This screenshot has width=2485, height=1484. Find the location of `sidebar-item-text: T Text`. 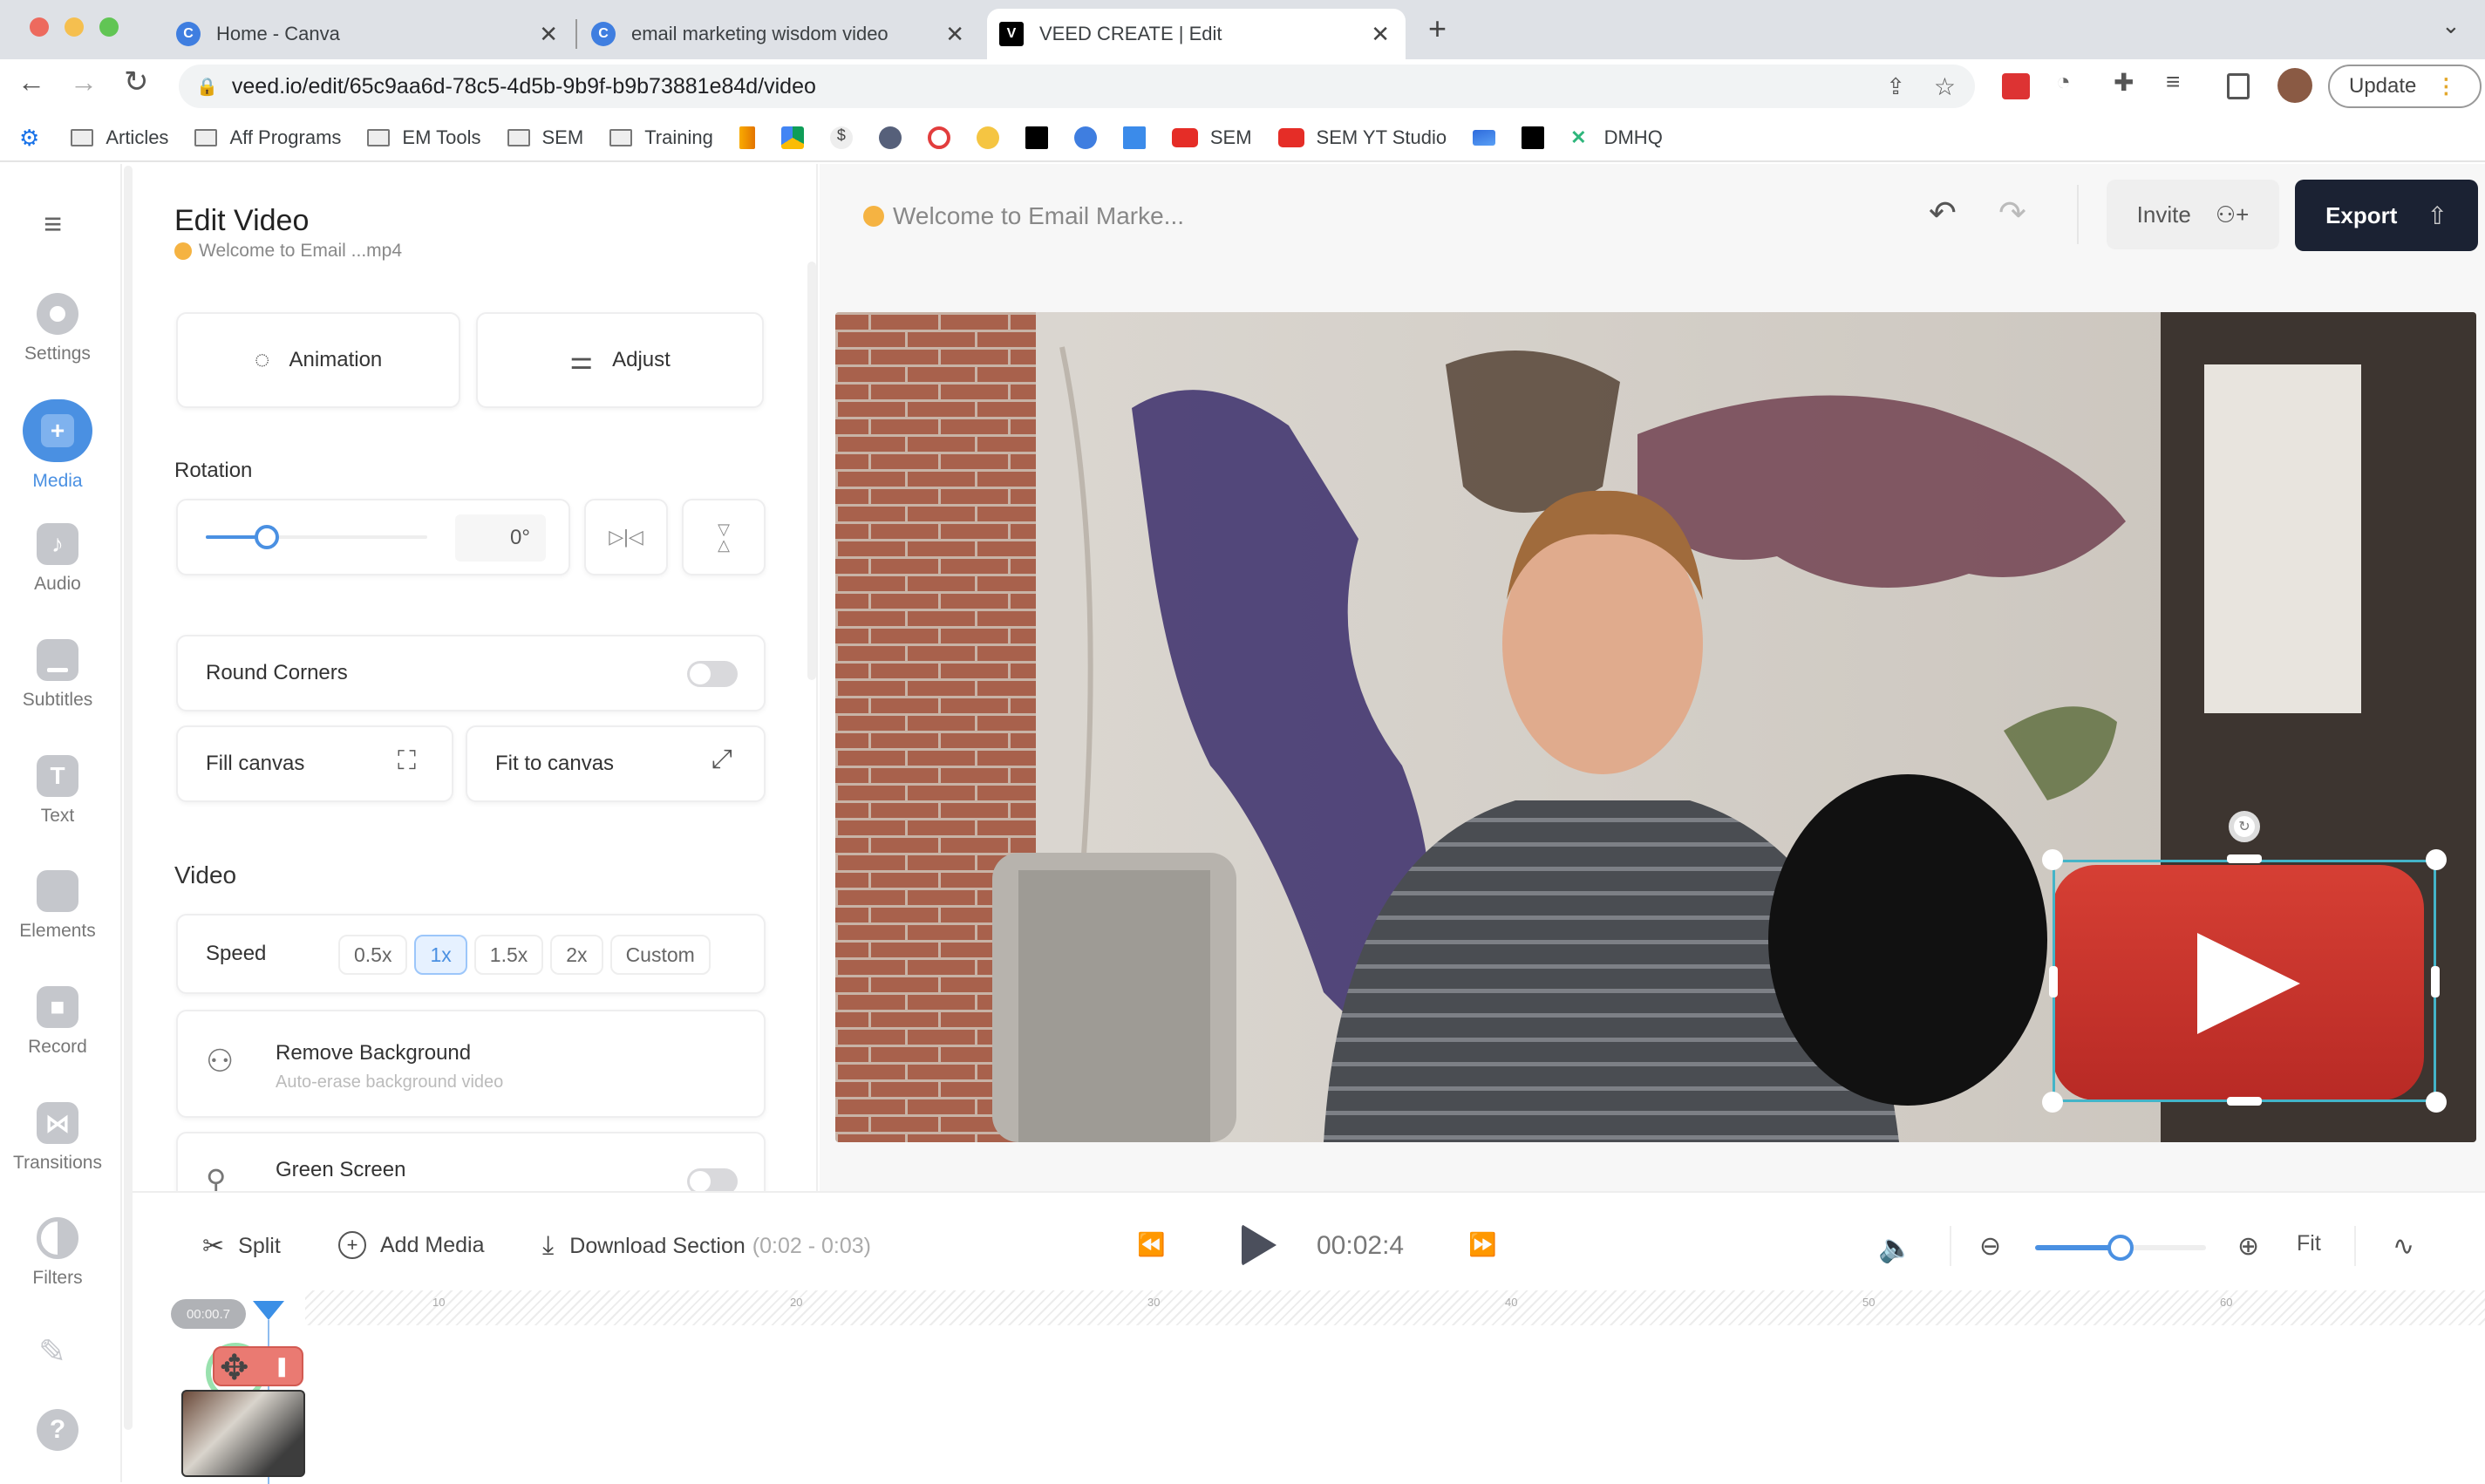

sidebar-item-text: T Text is located at coordinates (57, 791).